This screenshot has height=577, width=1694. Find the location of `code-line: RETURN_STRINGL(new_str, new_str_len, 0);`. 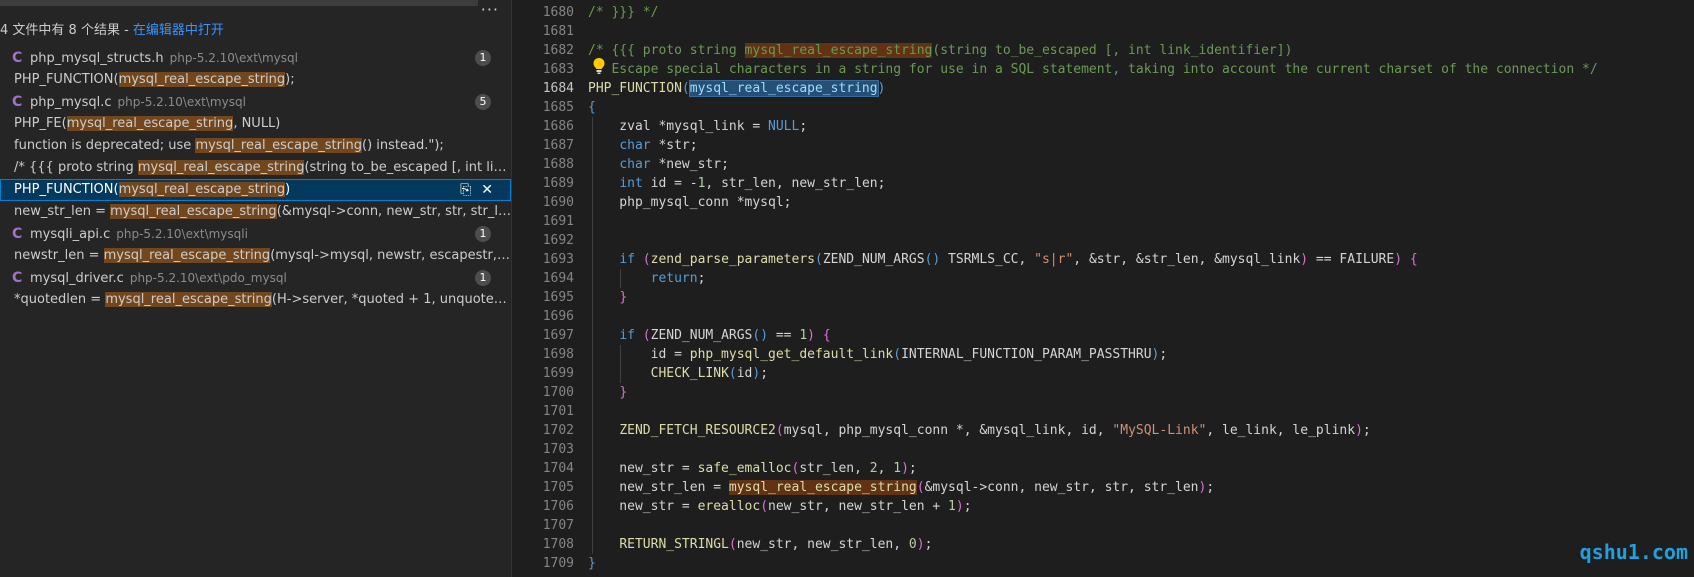

code-line: RETURN_STRINGL(new_str, new_str_len, 0); is located at coordinates (760, 544).